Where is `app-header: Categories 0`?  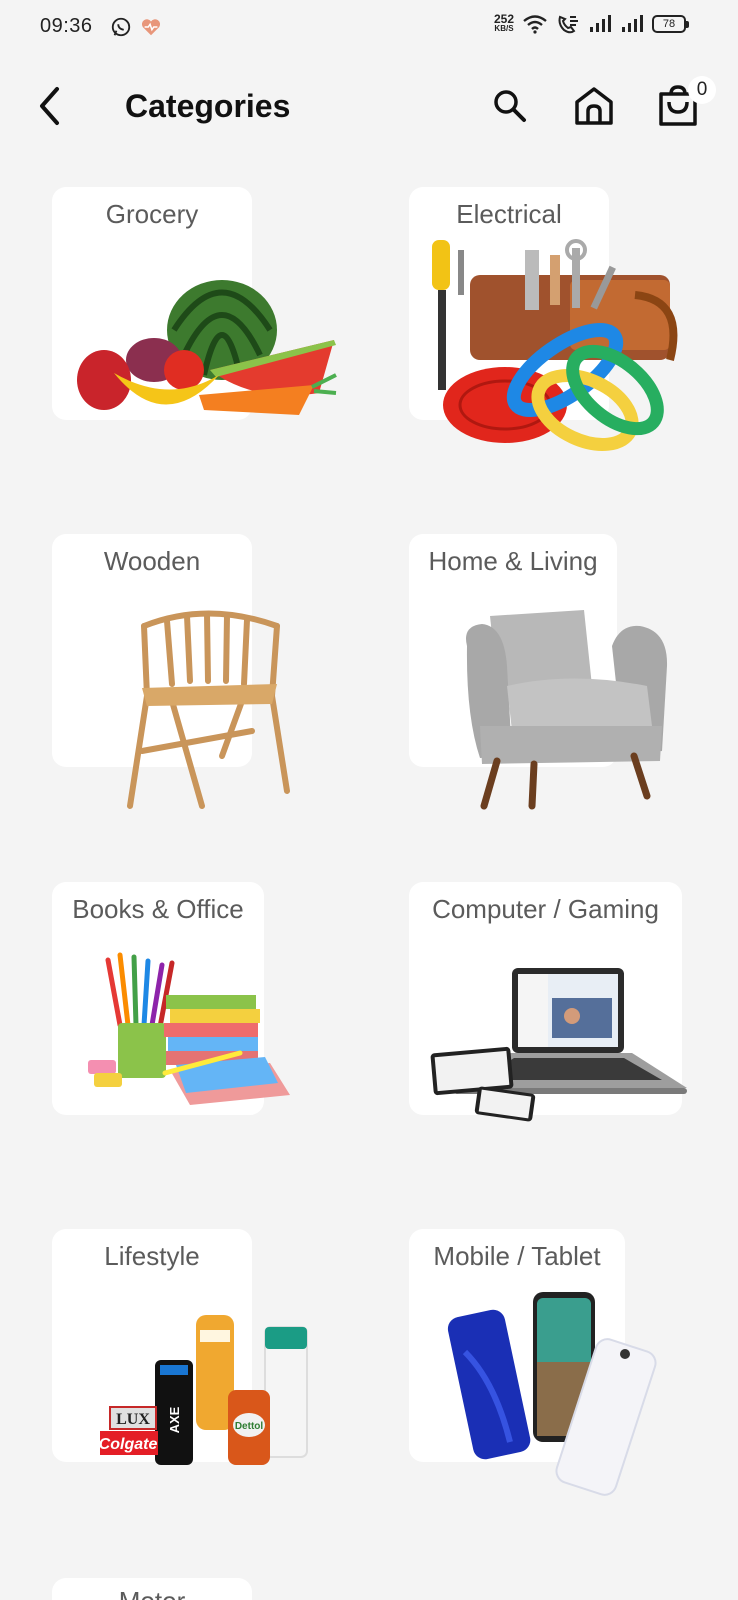
app-header: Categories 0 is located at coordinates (369, 106).